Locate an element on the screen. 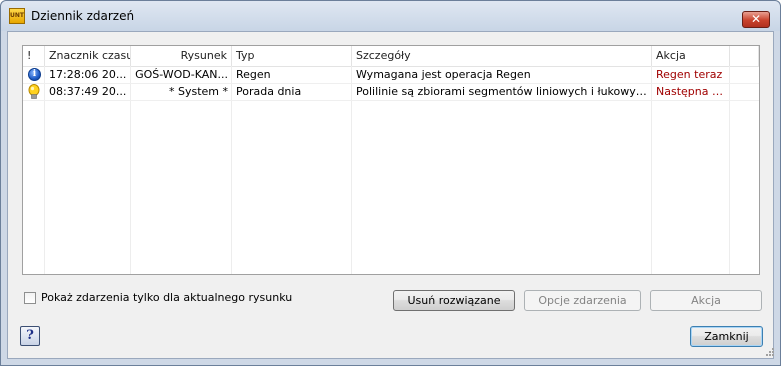  window-title: Dziennik zdarzeń is located at coordinates (83, 16).